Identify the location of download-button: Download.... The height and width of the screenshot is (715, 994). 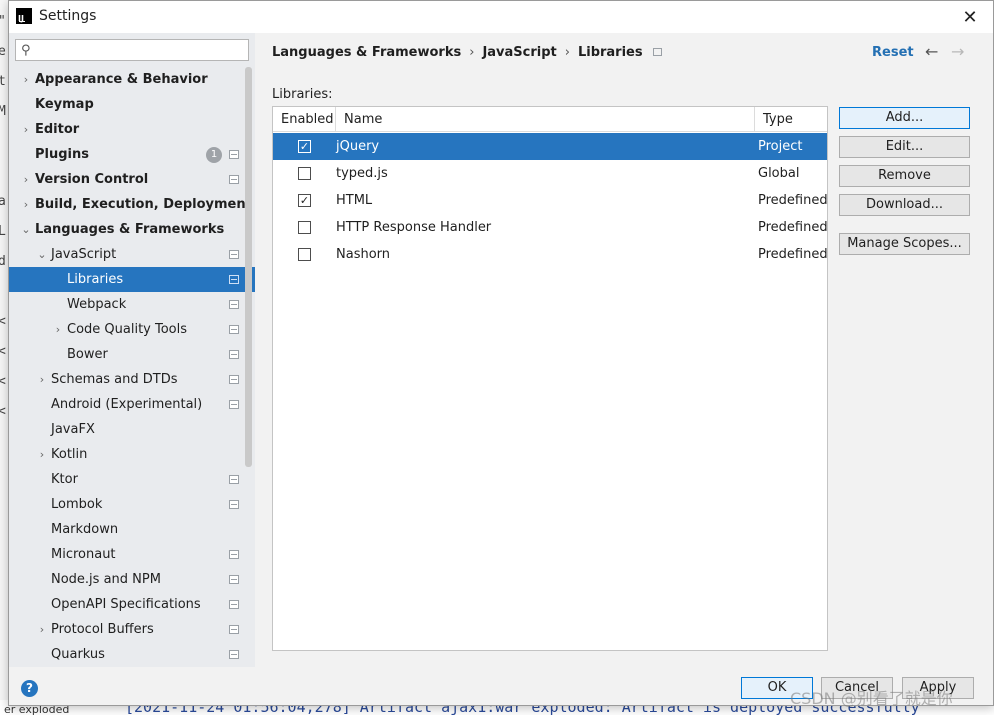
(904, 205).